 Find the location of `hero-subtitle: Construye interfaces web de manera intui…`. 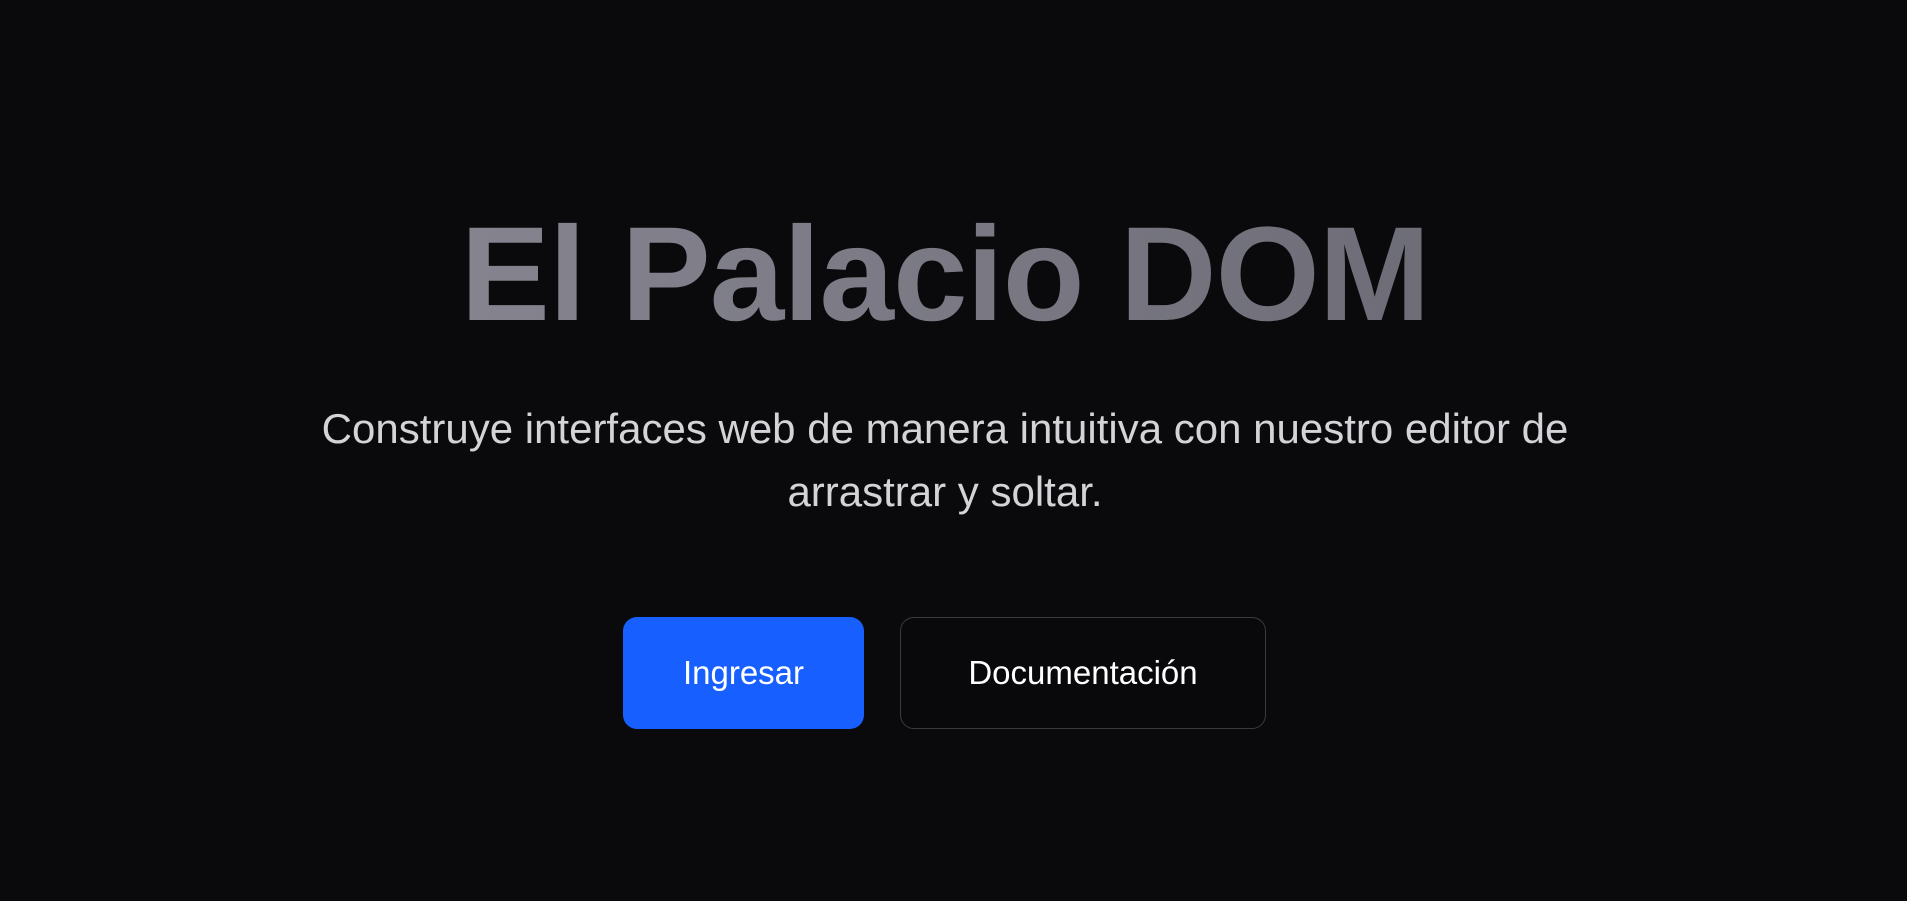

hero-subtitle: Construye interfaces web de manera intui… is located at coordinates (945, 460).